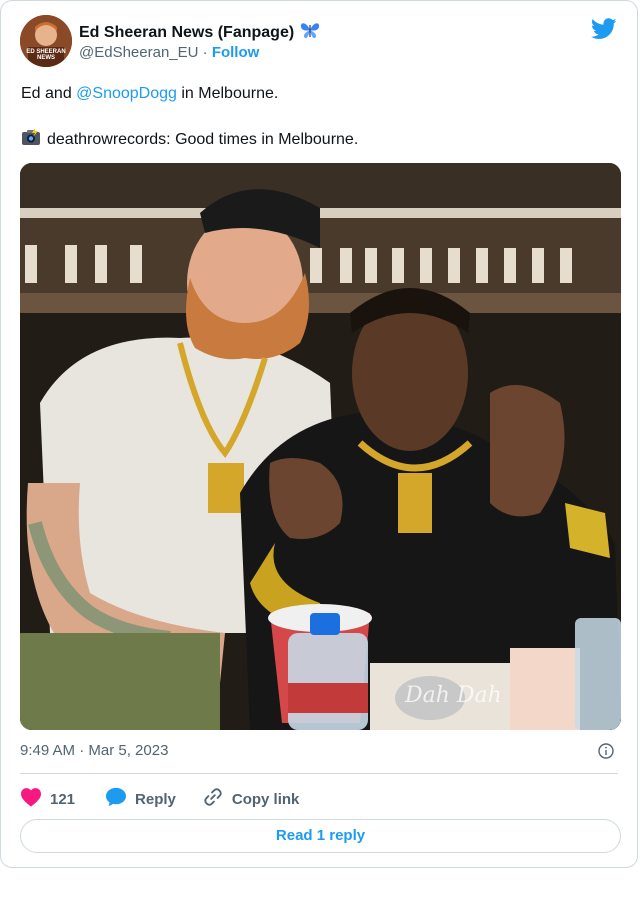 The height and width of the screenshot is (902, 640). Describe the element at coordinates (46, 41) in the screenshot. I see `avatar: ED SHEERAN NEWS` at that location.